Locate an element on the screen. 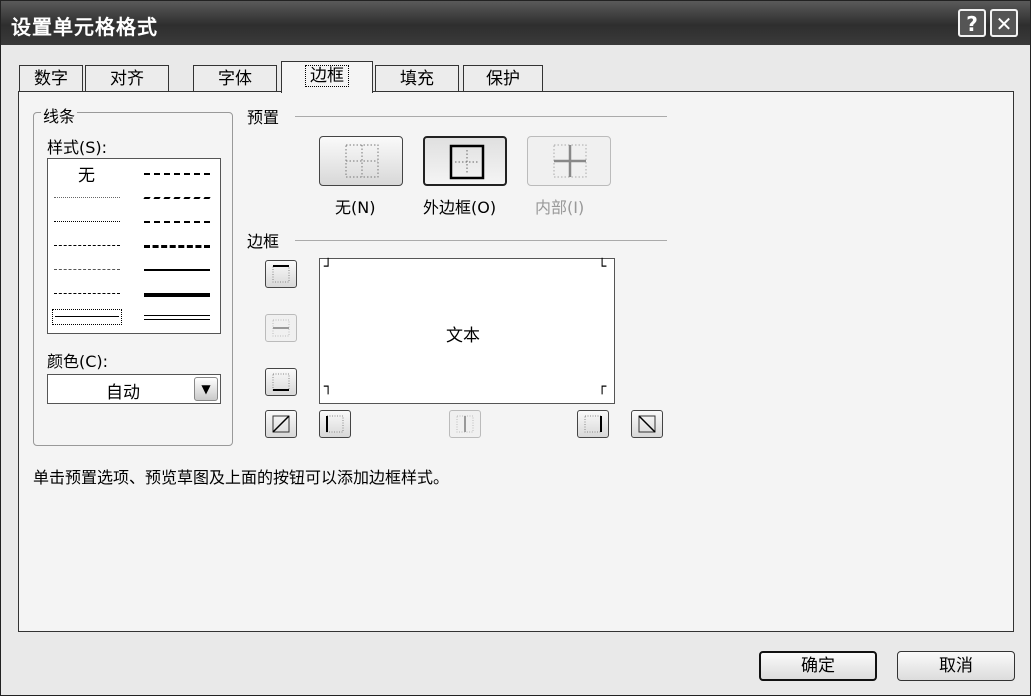  border-inside-vertical-icon is located at coordinates (465, 424).